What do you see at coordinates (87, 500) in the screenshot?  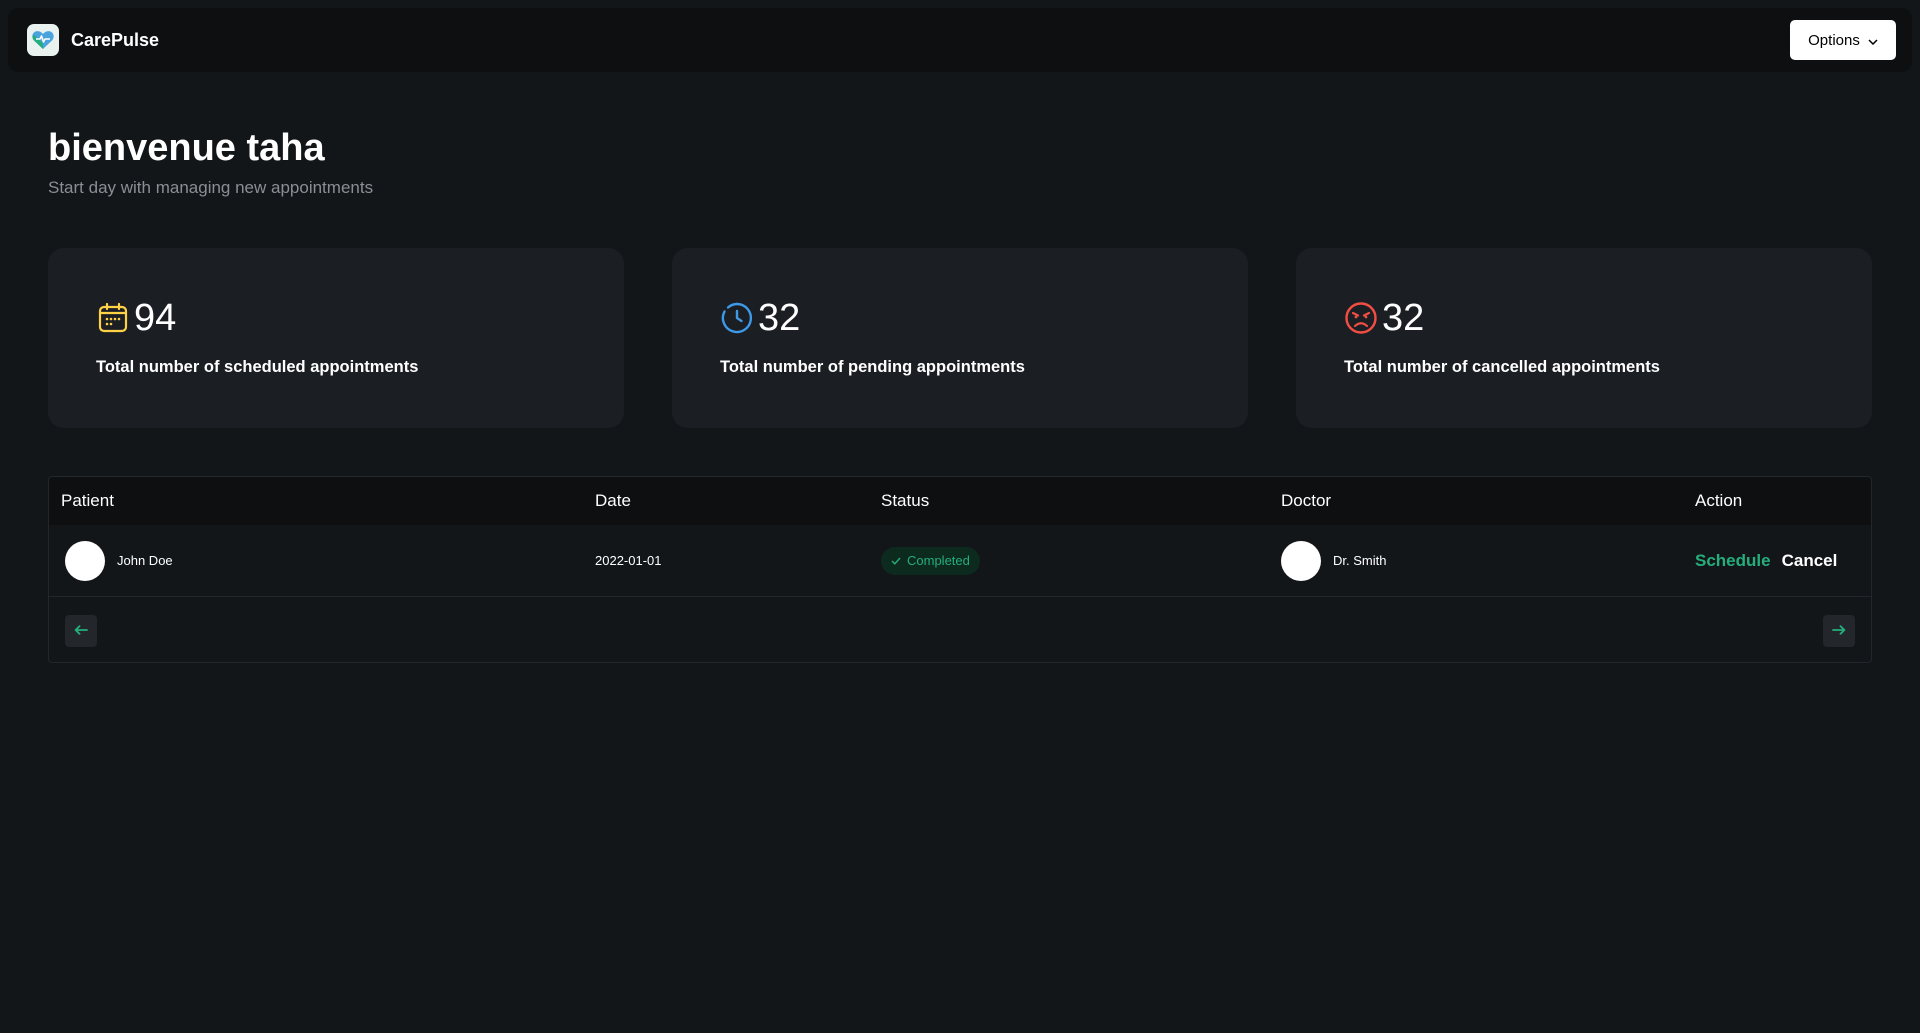 I see `column-header-patient: Patient` at bounding box center [87, 500].